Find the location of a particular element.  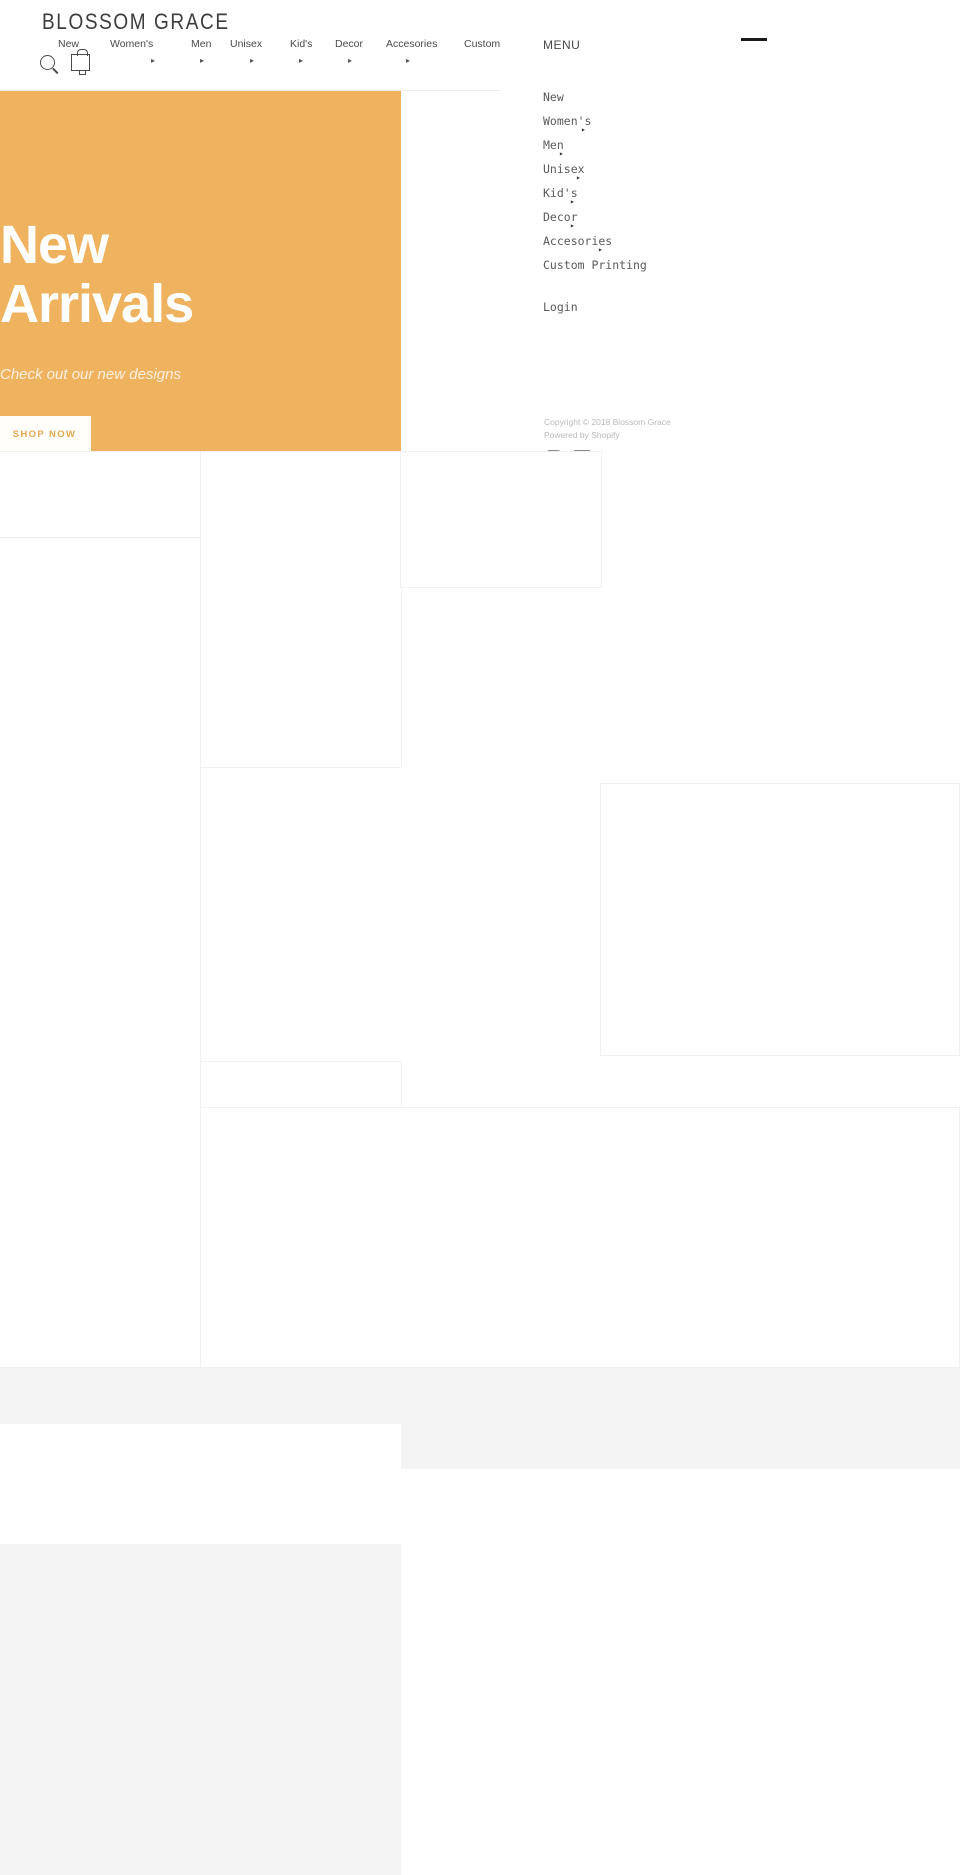

menu-item-label: New is located at coordinates (553, 97).